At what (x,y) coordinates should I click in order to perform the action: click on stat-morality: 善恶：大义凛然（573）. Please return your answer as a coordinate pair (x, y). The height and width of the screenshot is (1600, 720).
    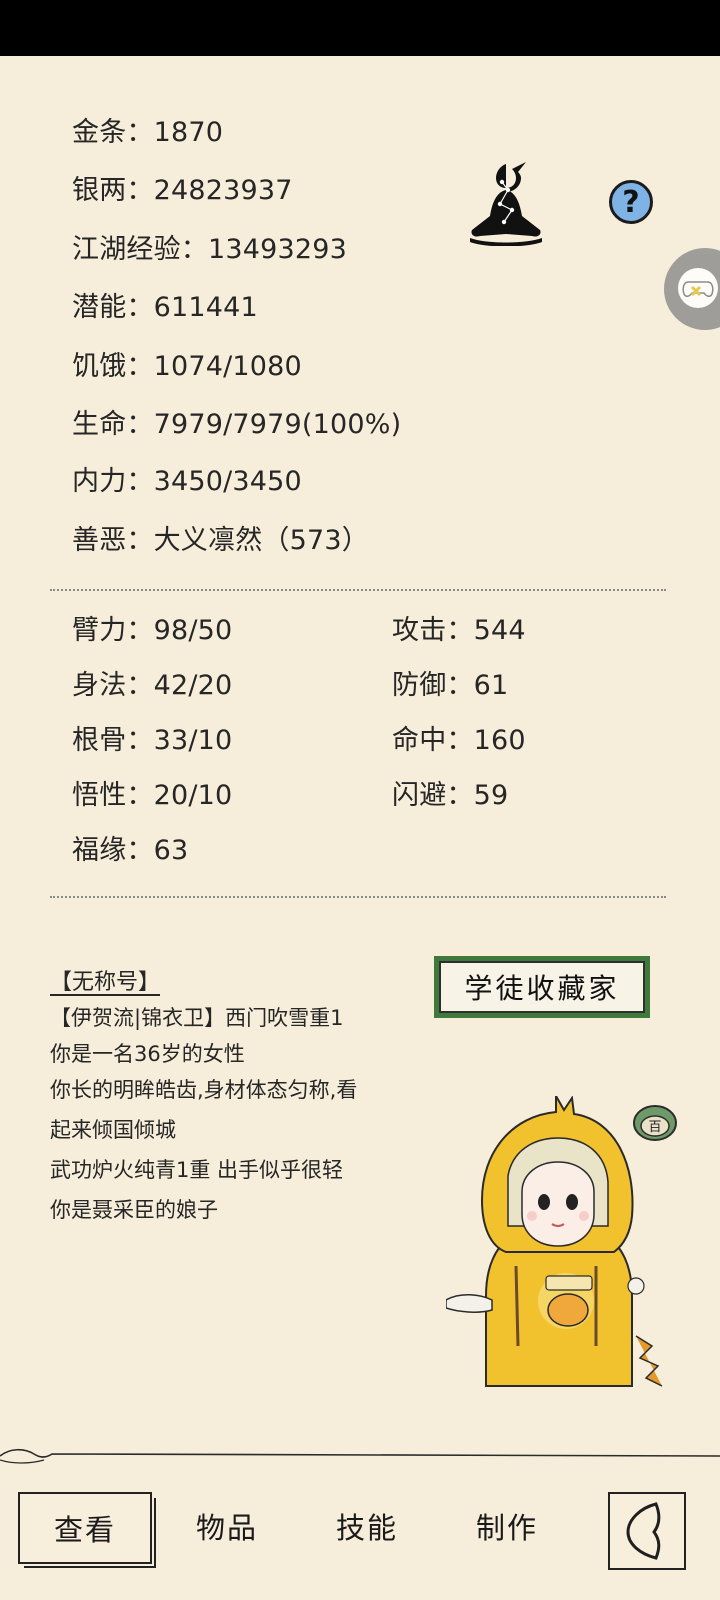
    Looking at the image, I should click on (220, 540).